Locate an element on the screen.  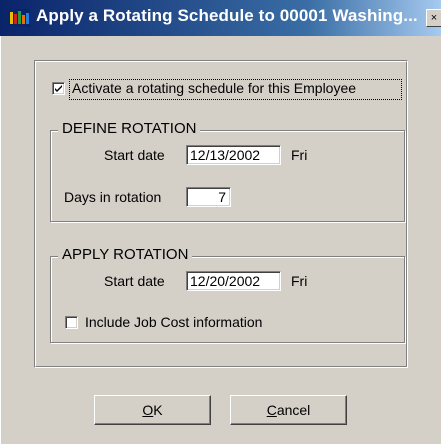
app-logo-icon is located at coordinates (19, 18).